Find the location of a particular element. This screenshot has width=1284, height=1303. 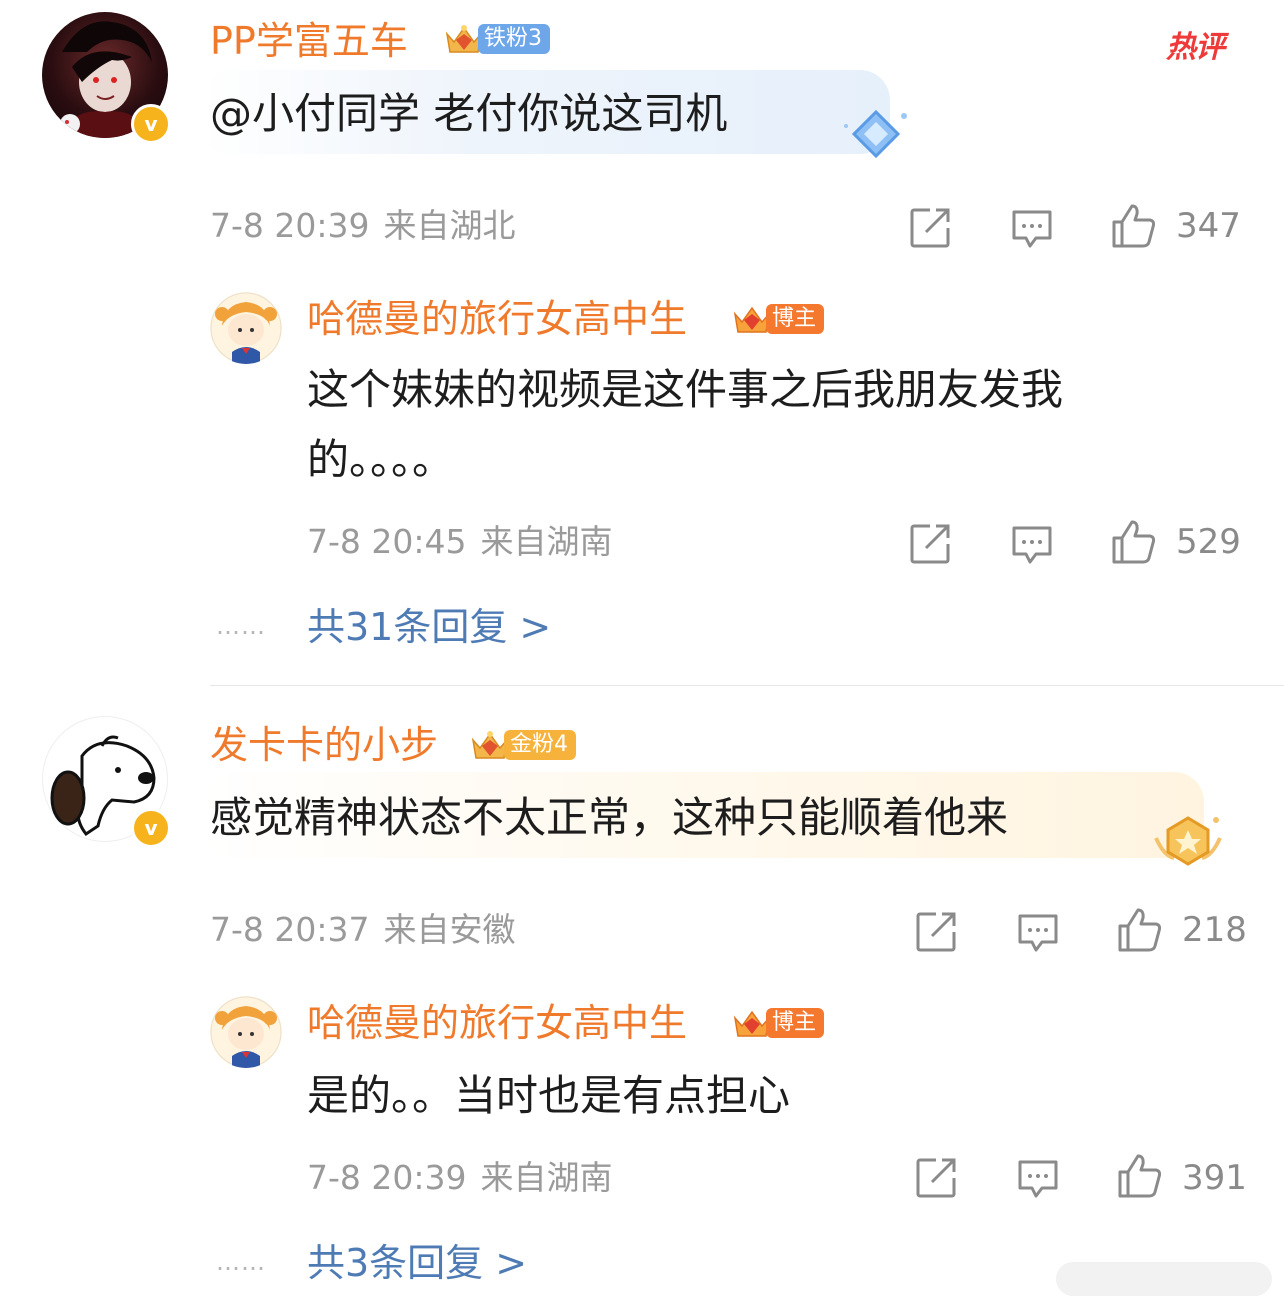

hot-comment-label: 热评 is located at coordinates (1195, 47).